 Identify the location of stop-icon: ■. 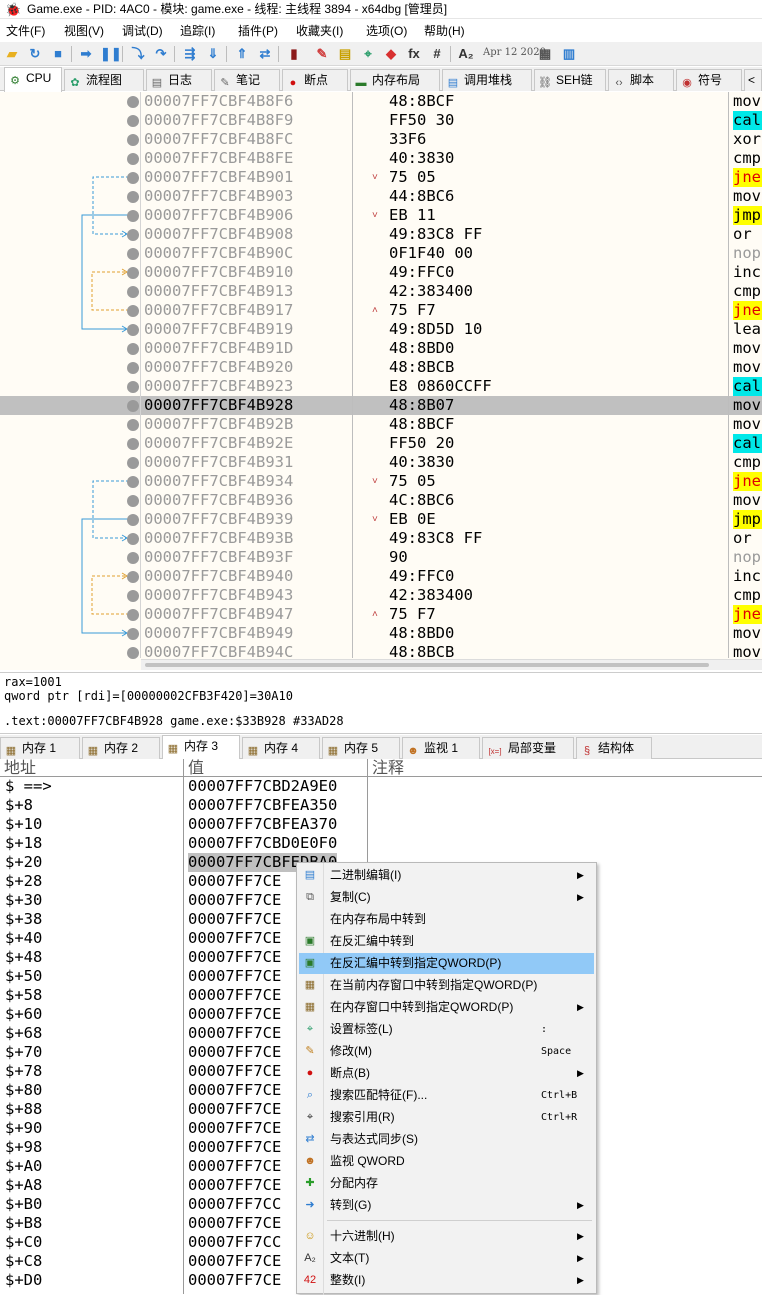
(58, 54).